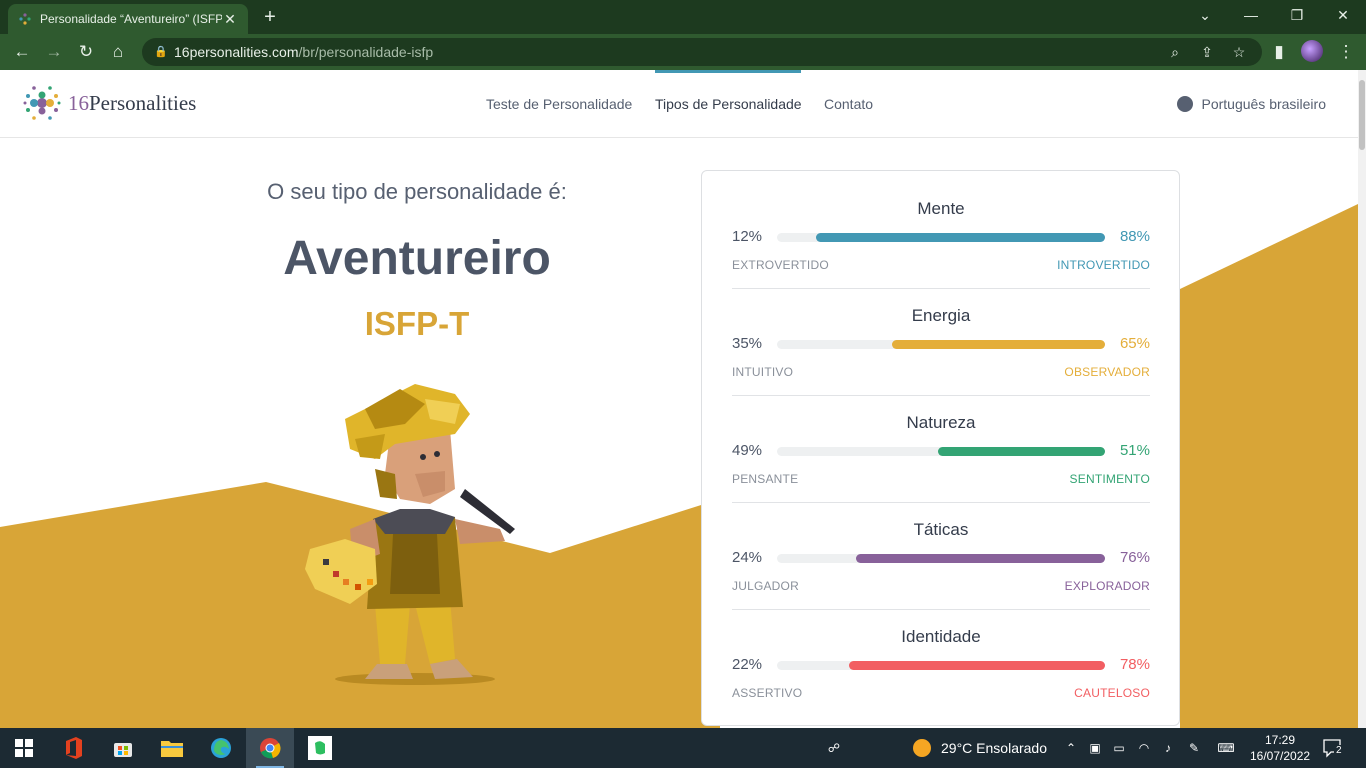  Describe the element at coordinates (1339, 750) in the screenshot. I see `notification-count: 2` at that location.